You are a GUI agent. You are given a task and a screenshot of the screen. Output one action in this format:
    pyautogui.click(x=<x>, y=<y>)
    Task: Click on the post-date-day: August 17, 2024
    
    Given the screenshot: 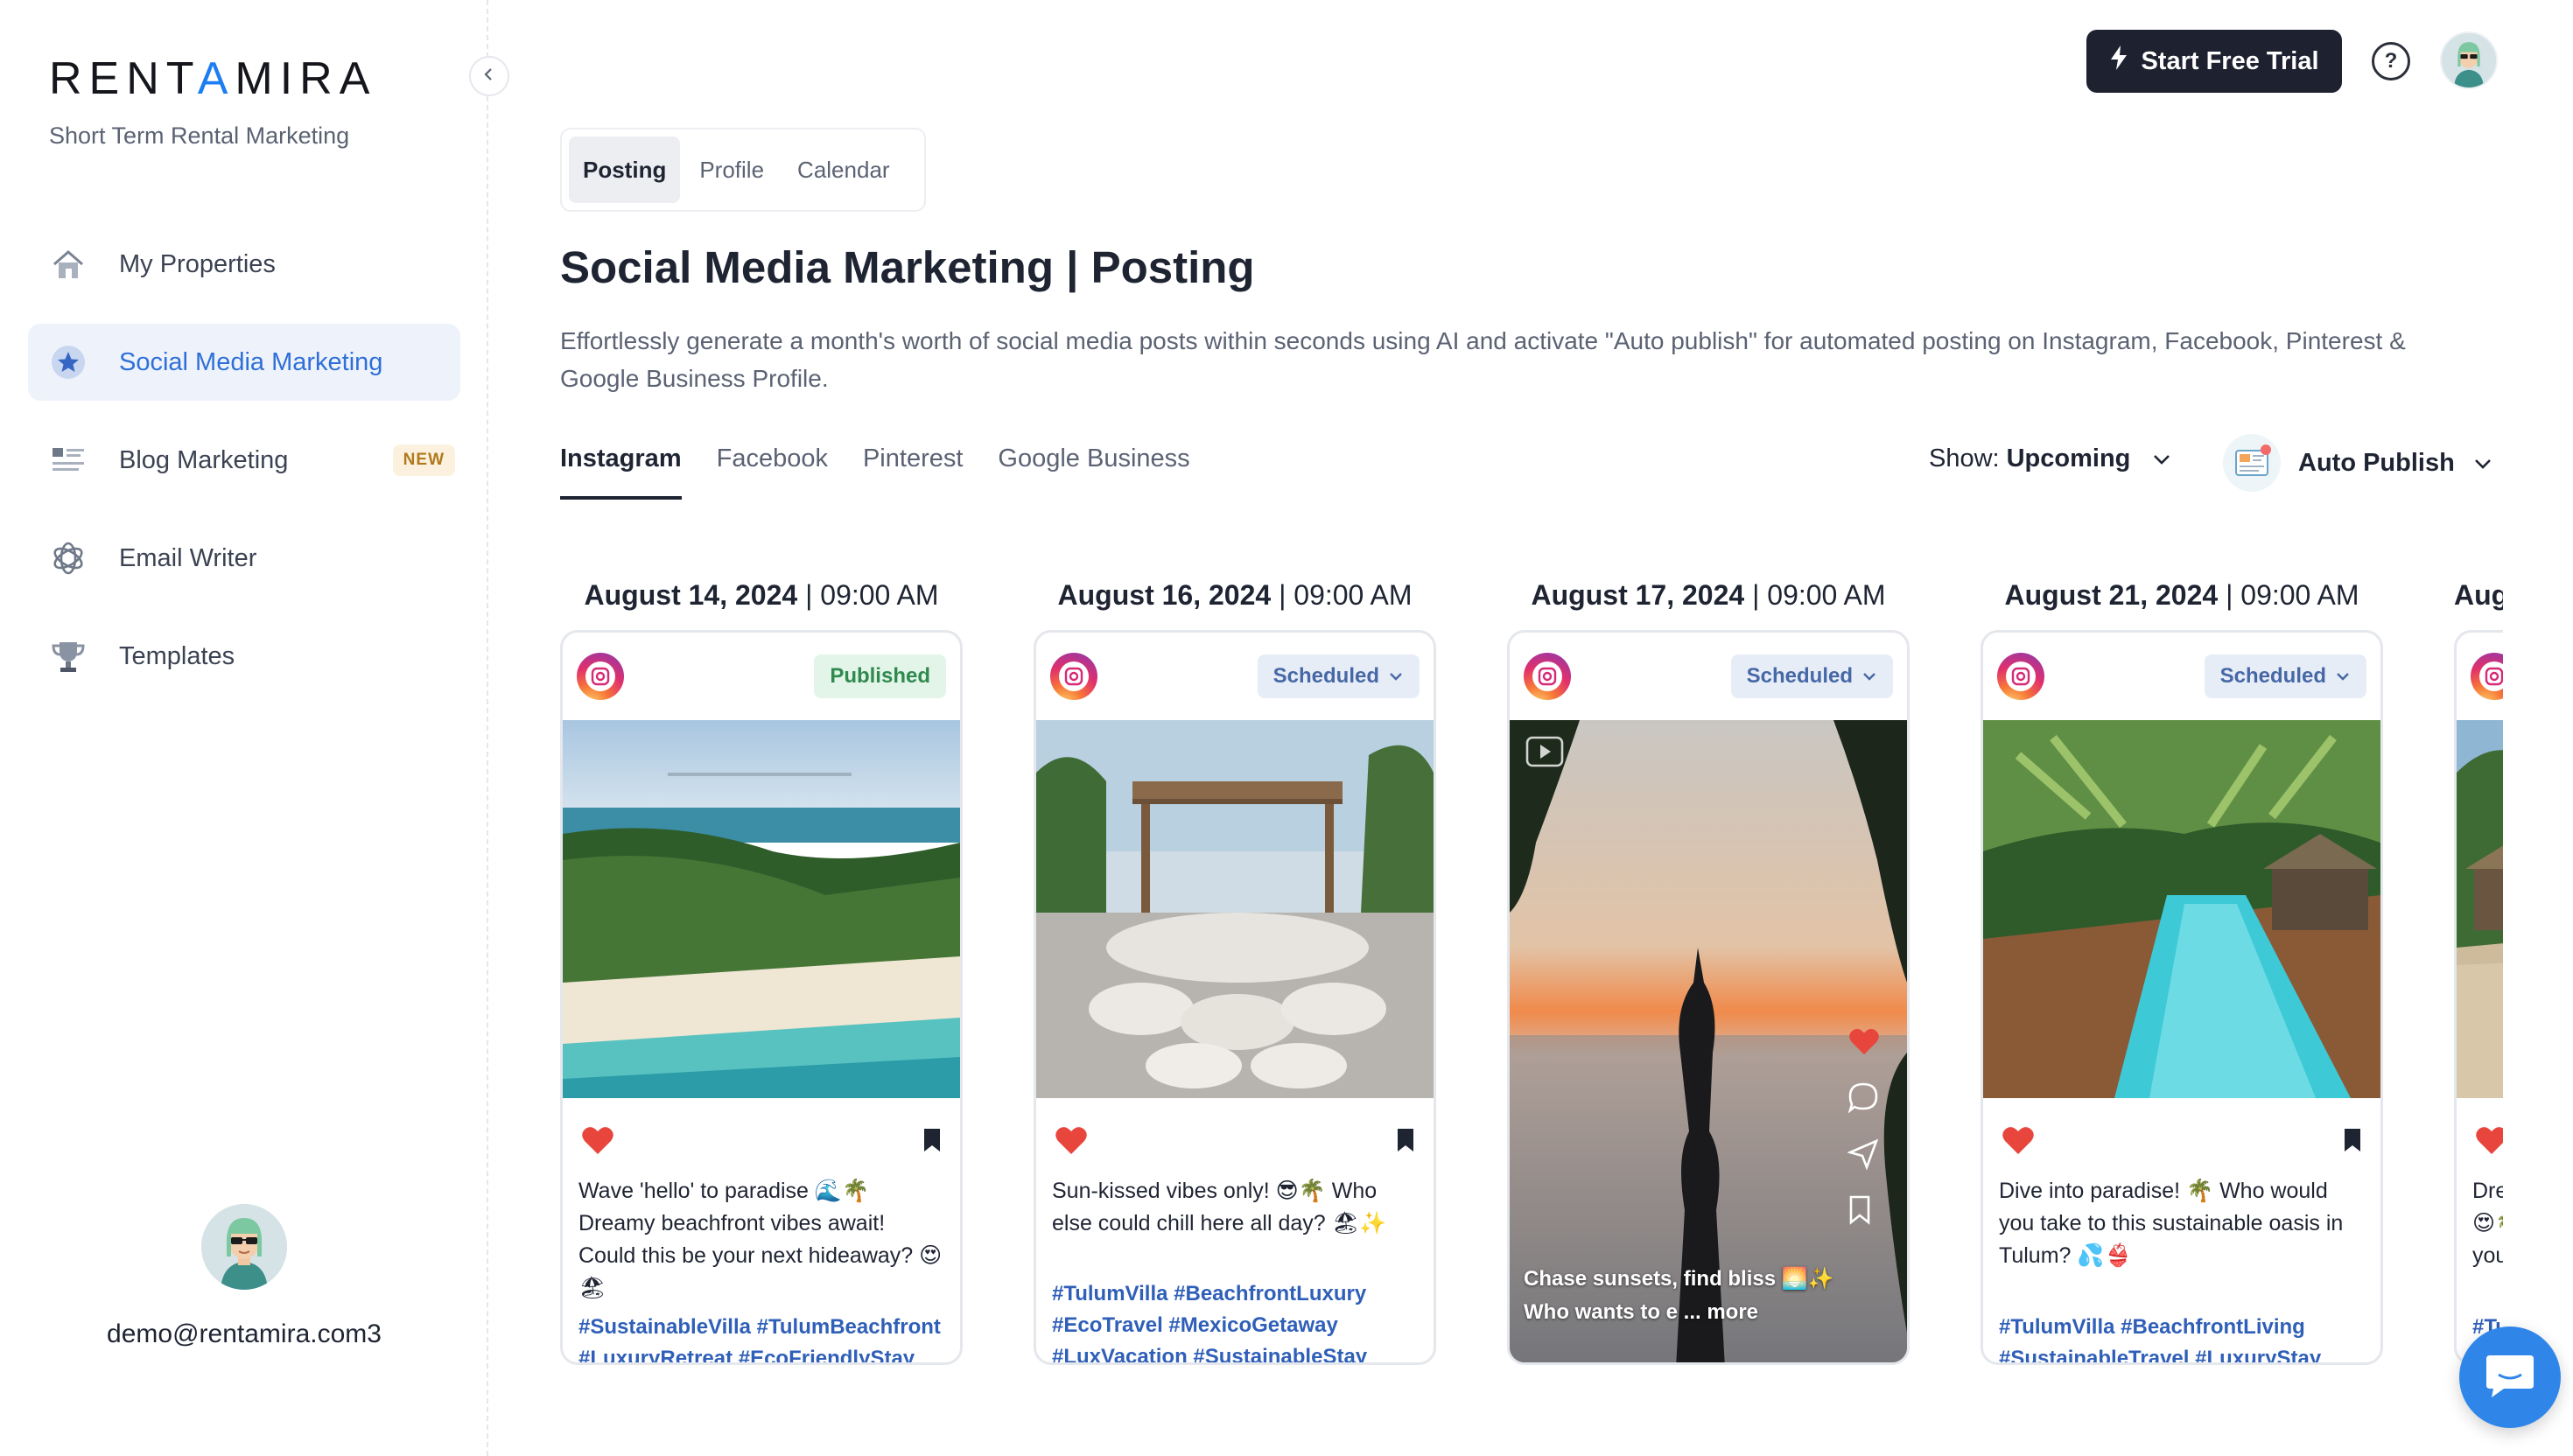 What is the action you would take?
    pyautogui.click(x=1638, y=595)
    